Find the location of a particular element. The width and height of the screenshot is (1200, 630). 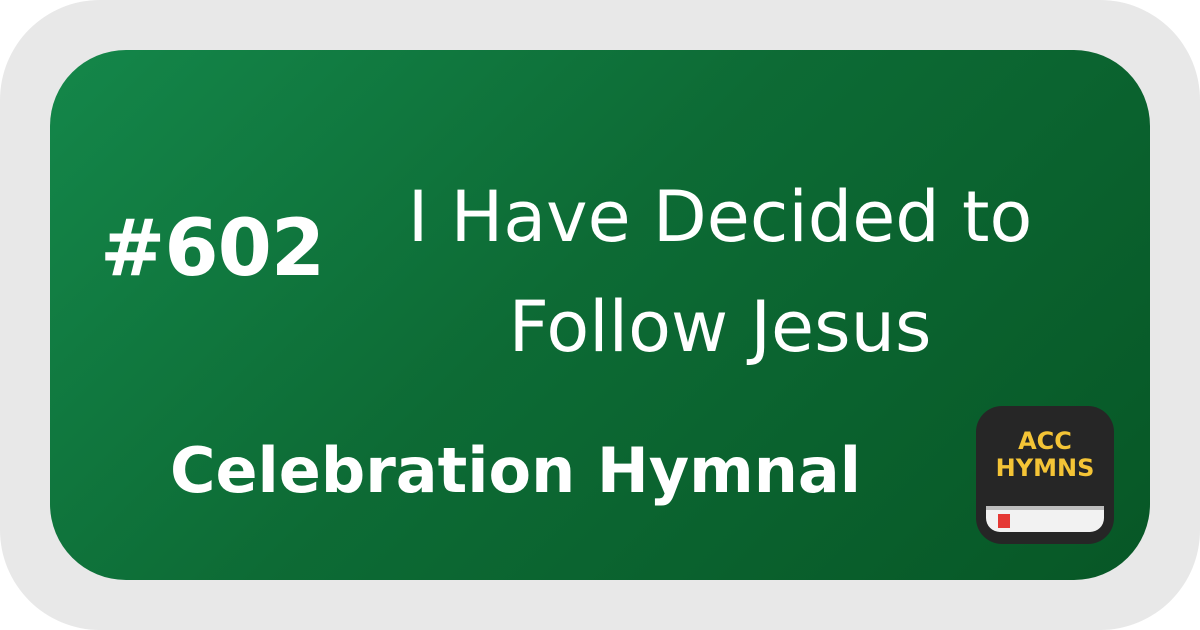

hymn-title-line-1: I Have Decided to is located at coordinates (720, 217).